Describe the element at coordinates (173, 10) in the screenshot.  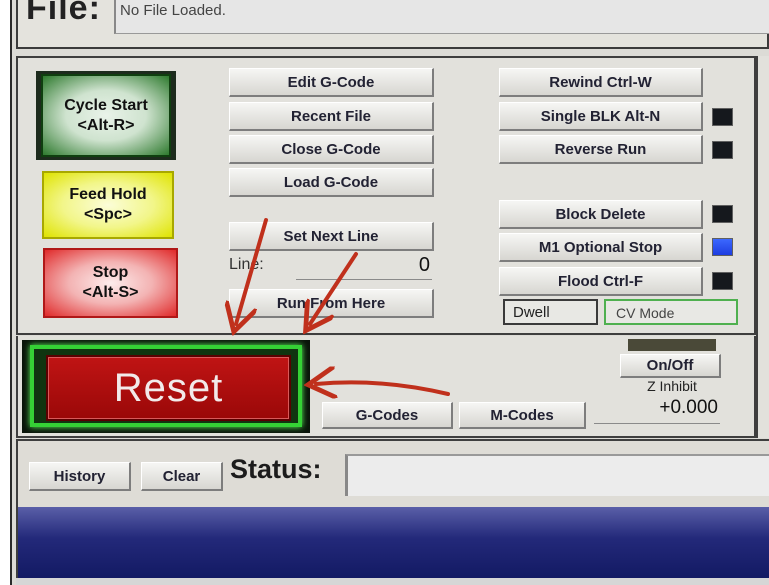
I see `file-name-value: No File Loaded.` at that location.